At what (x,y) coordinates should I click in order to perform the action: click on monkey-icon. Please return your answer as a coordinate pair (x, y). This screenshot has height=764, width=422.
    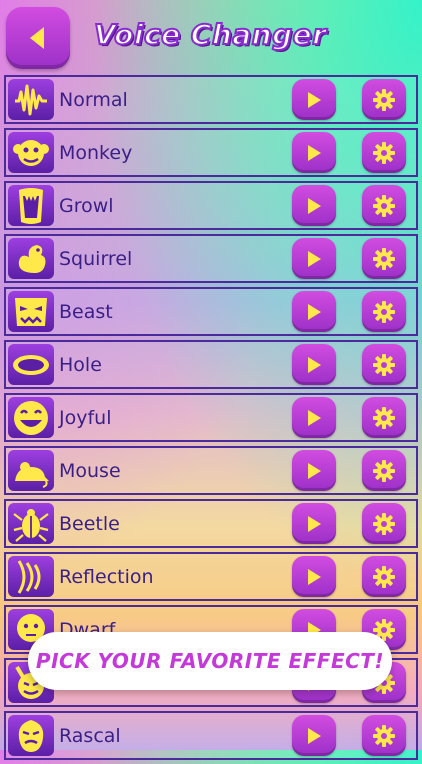
    Looking at the image, I should click on (31, 152).